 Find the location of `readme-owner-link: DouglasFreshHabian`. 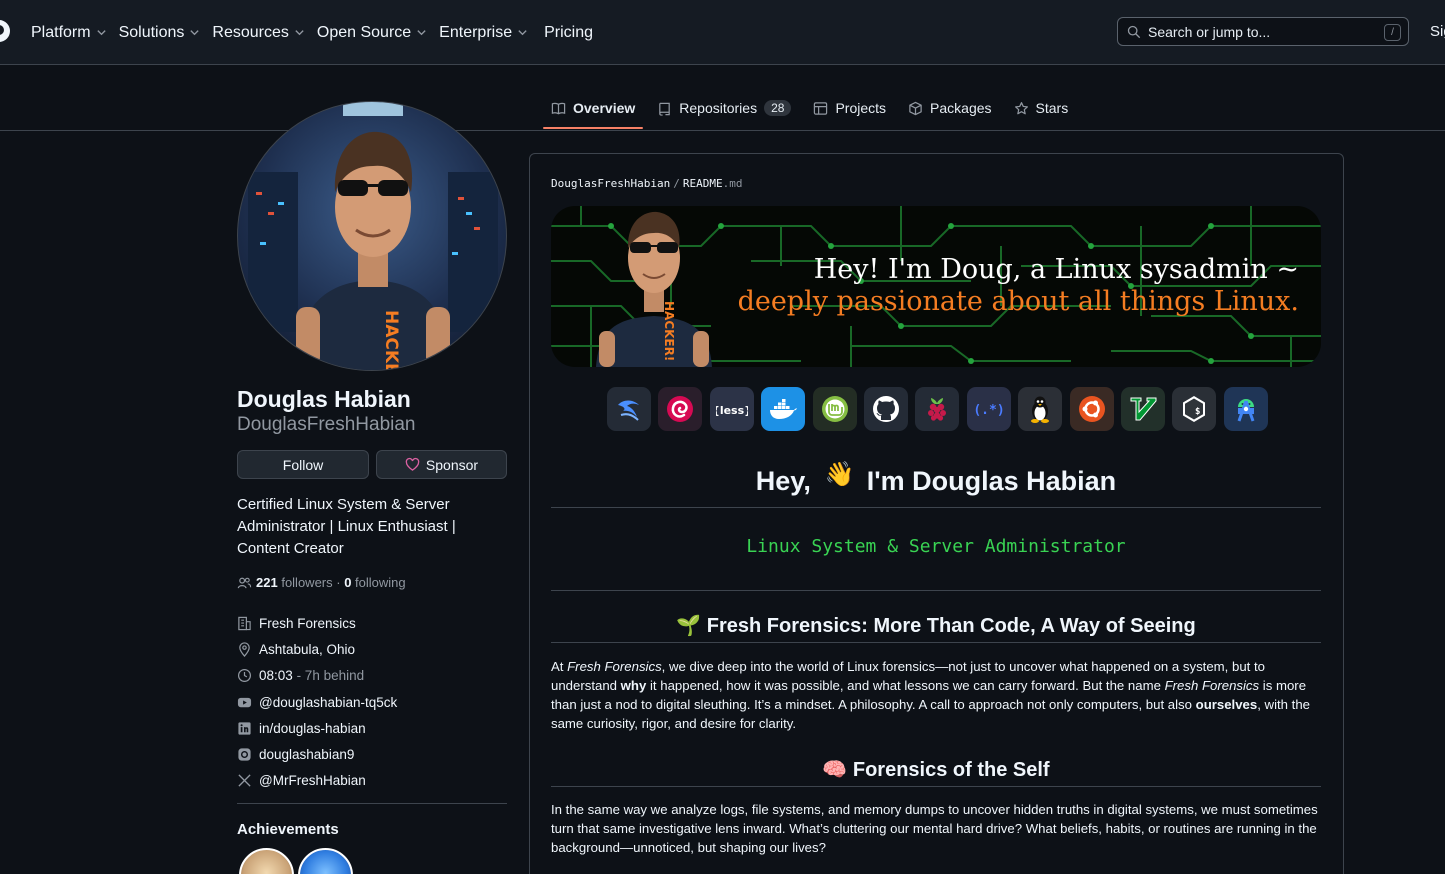

readme-owner-link: DouglasFreshHabian is located at coordinates (610, 183).